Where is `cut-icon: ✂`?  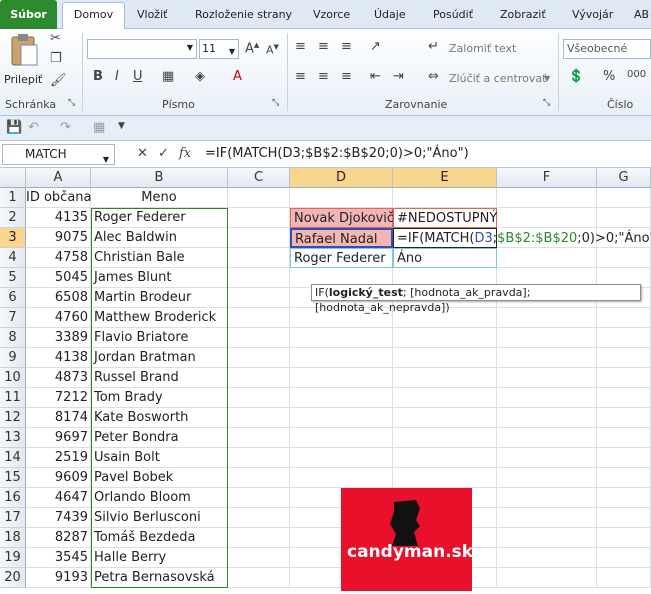
cut-icon: ✂ is located at coordinates (55, 38).